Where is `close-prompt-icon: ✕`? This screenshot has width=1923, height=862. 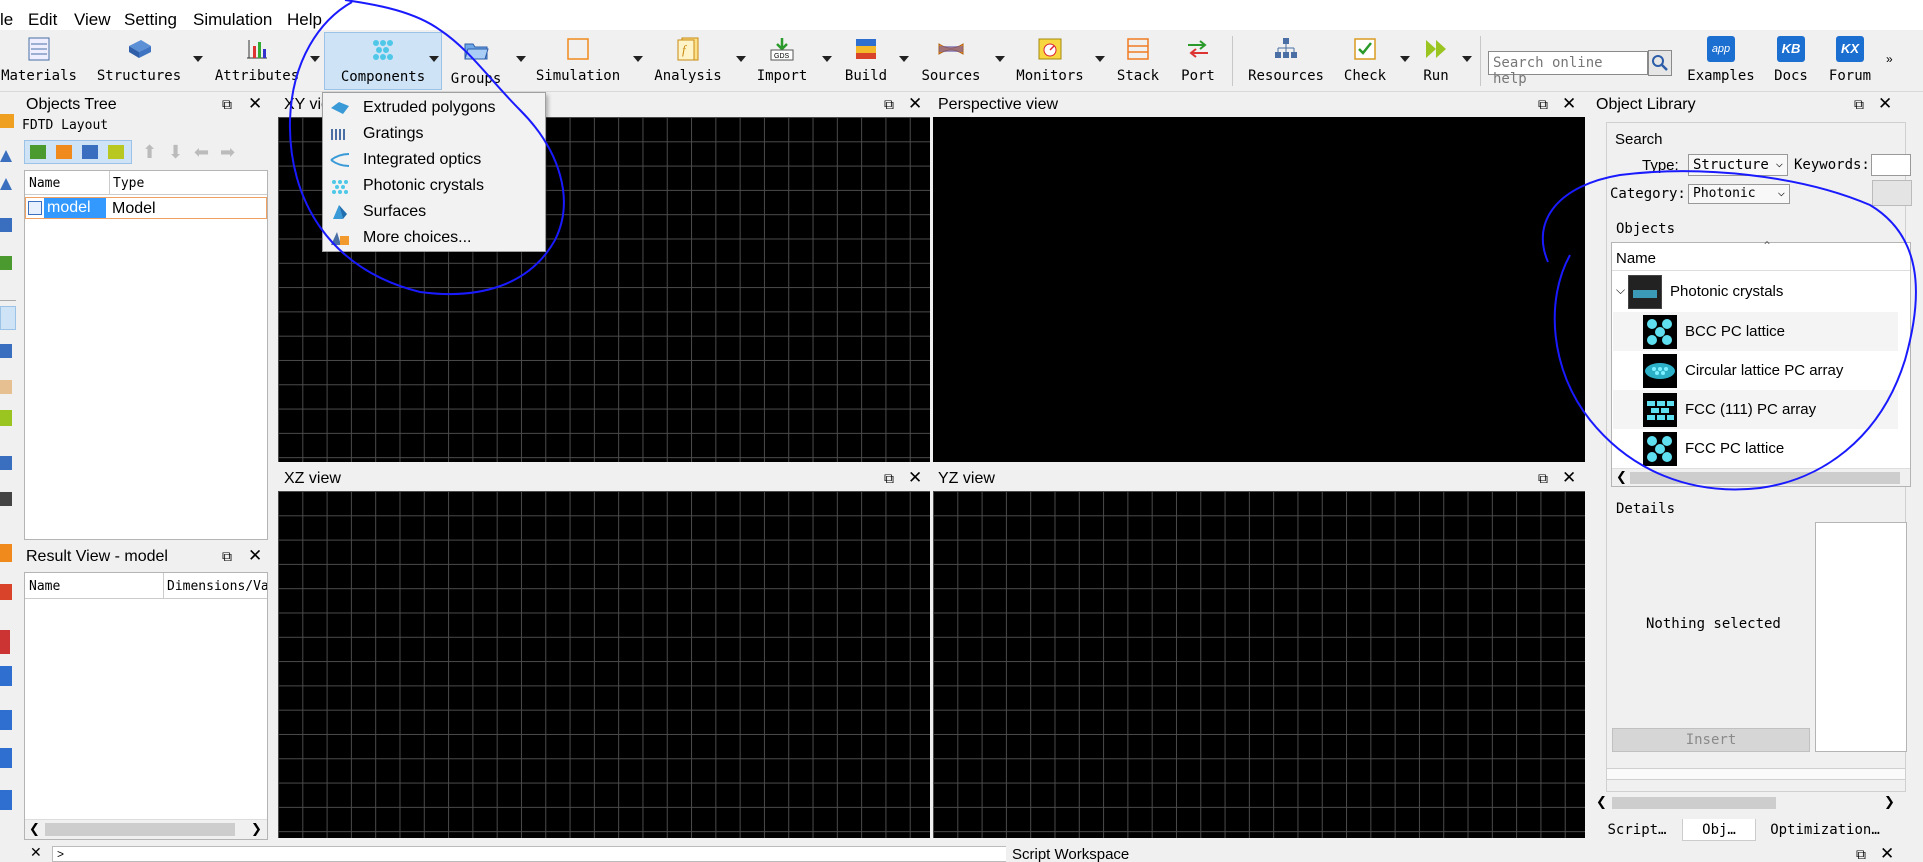
close-prompt-icon: ✕ is located at coordinates (36, 852).